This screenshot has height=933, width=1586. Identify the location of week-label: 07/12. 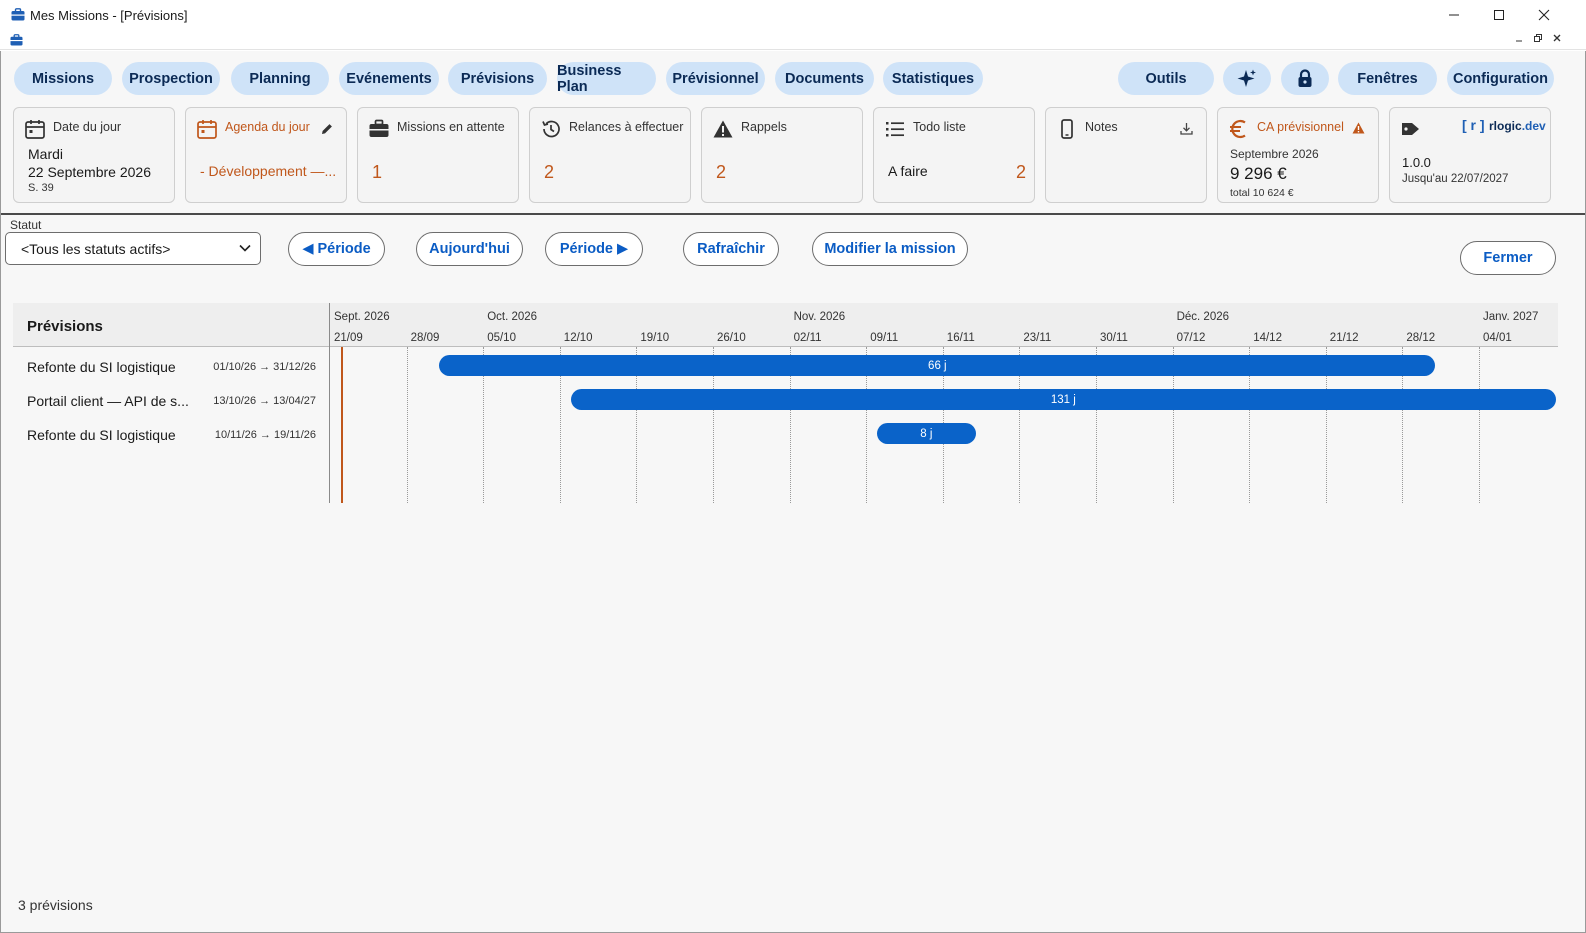
(1191, 338).